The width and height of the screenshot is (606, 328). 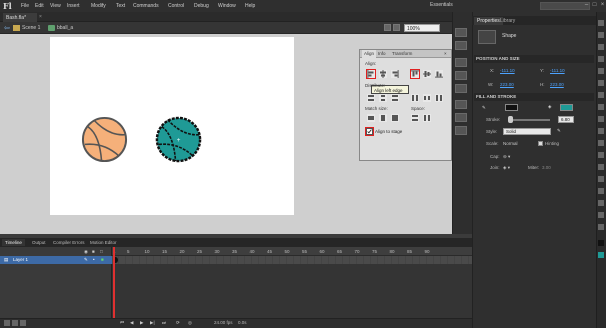 I want to click on swatches-panel-icon, so click(x=461, y=32).